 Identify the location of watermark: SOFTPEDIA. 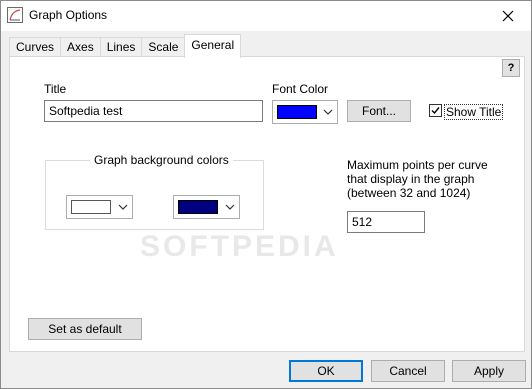
(239, 246).